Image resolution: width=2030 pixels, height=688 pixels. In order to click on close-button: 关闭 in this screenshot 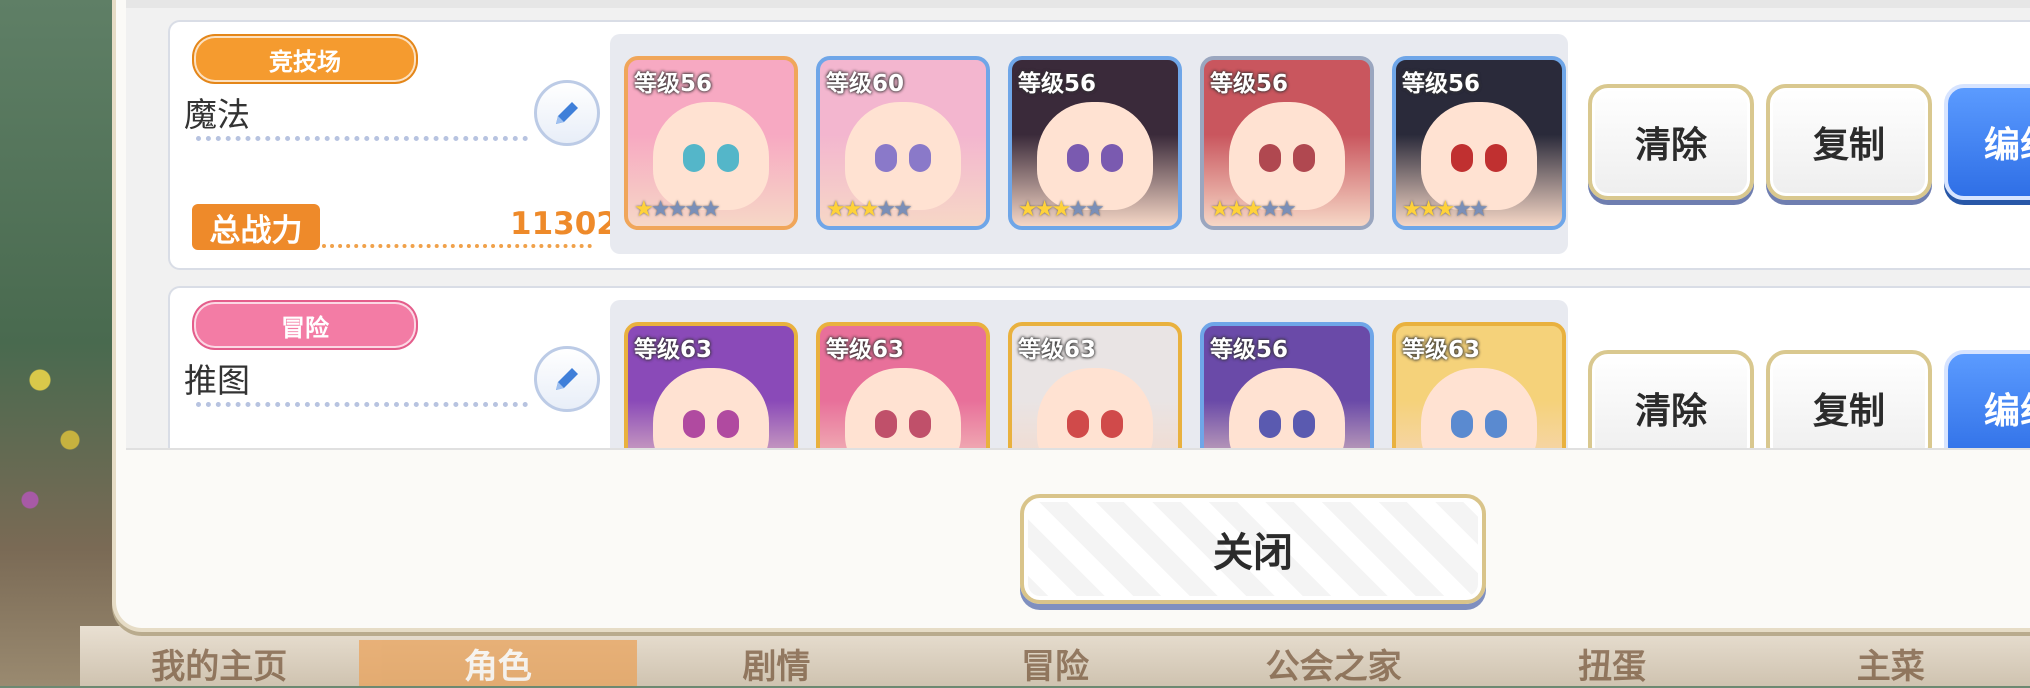, I will do `click(1253, 549)`.